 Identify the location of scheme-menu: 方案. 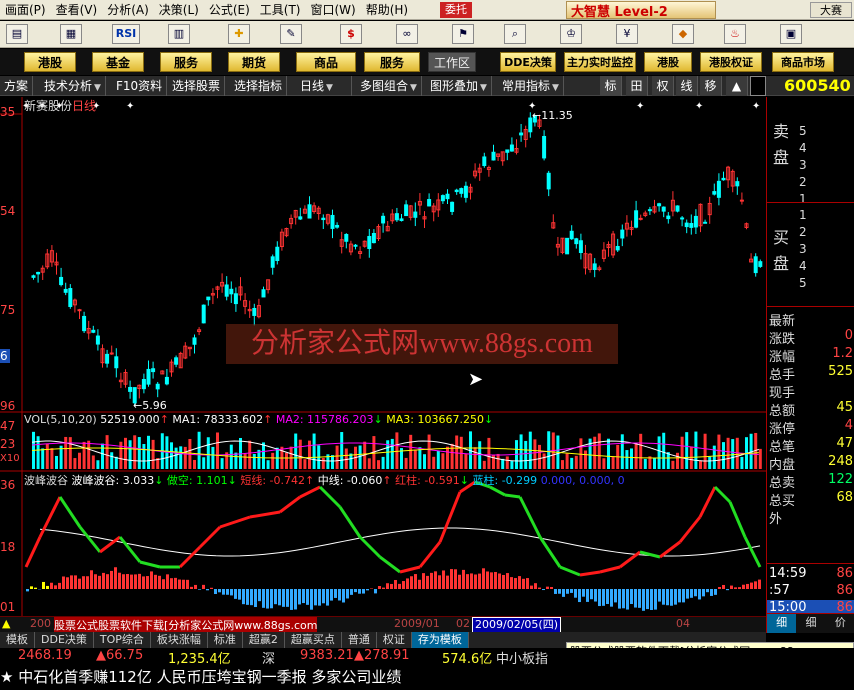
(17, 86).